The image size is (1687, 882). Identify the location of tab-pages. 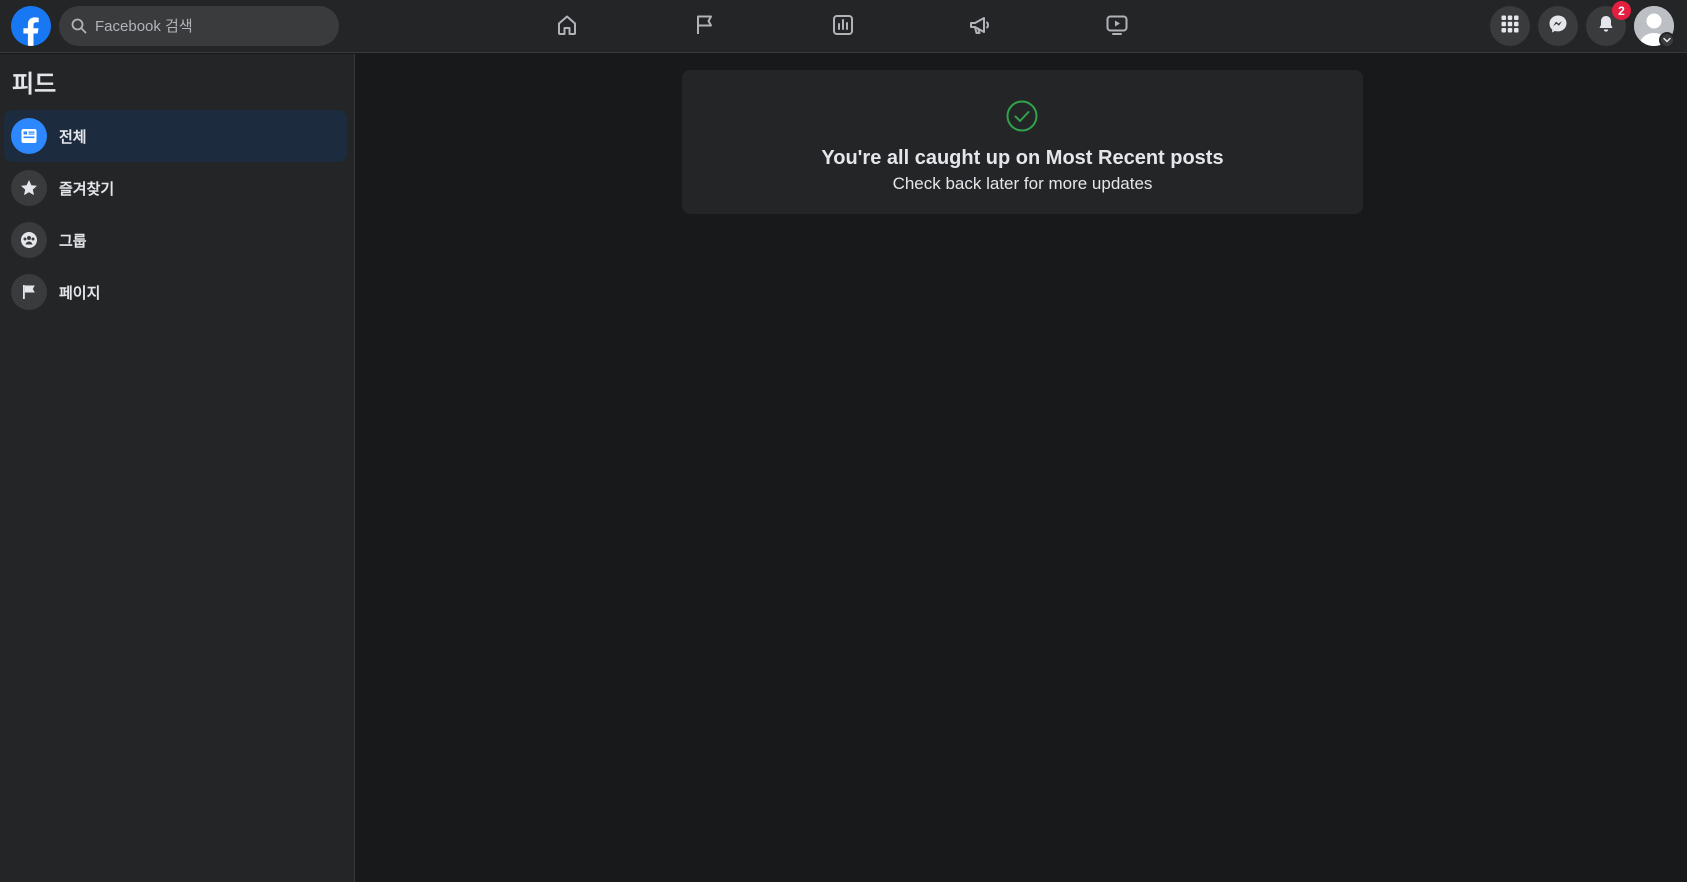
(705, 27).